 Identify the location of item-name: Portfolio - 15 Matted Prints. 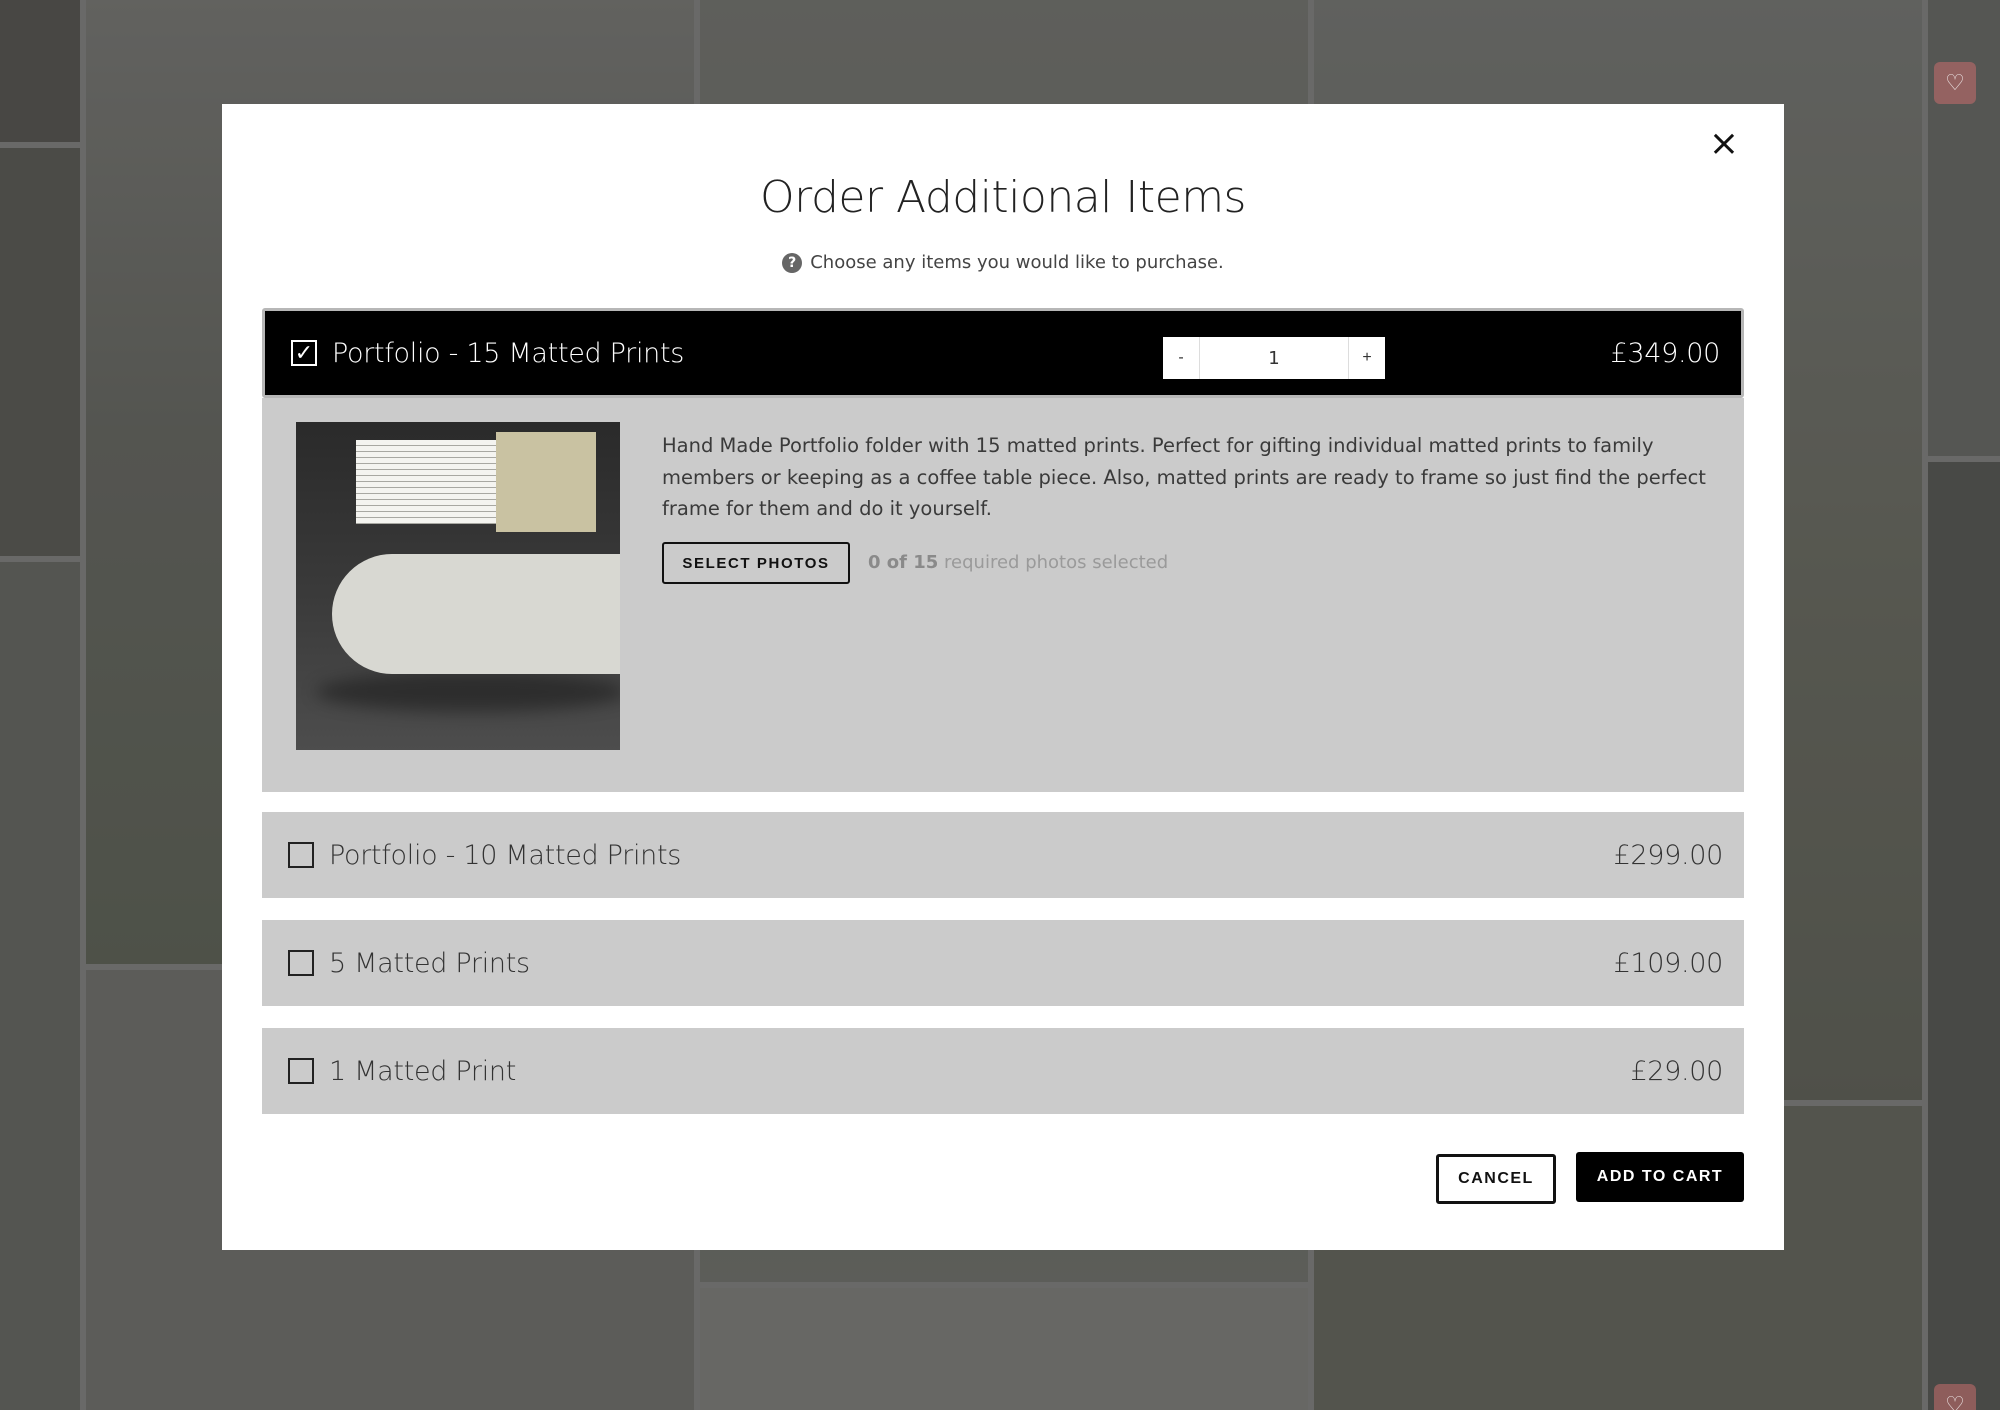
(508, 353).